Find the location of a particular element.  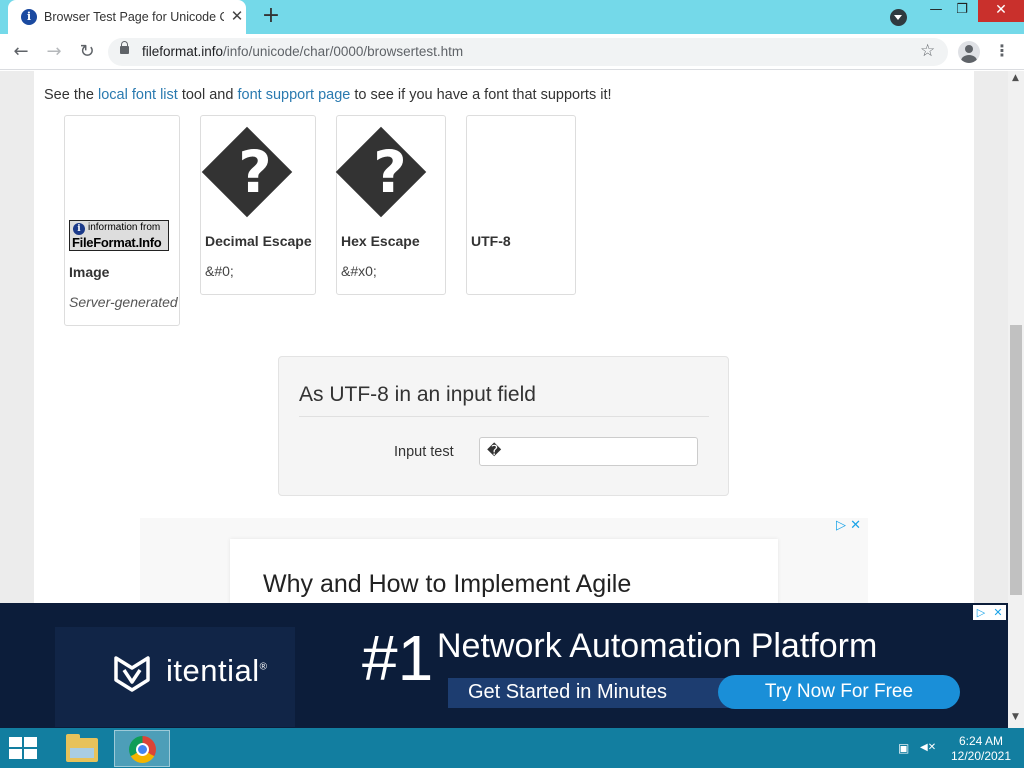

panel-divider is located at coordinates (504, 416).